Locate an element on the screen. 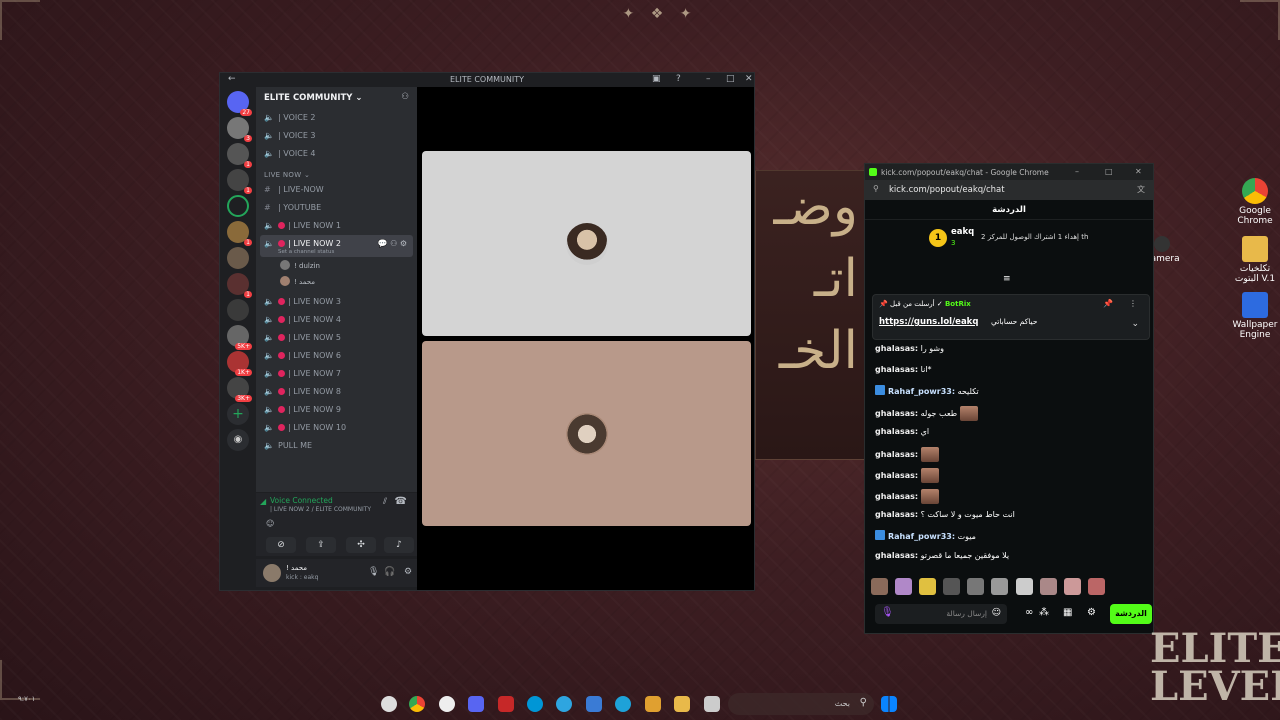 The width and height of the screenshot is (1280, 720). add-member-icon: ⚇ is located at coordinates (405, 97).